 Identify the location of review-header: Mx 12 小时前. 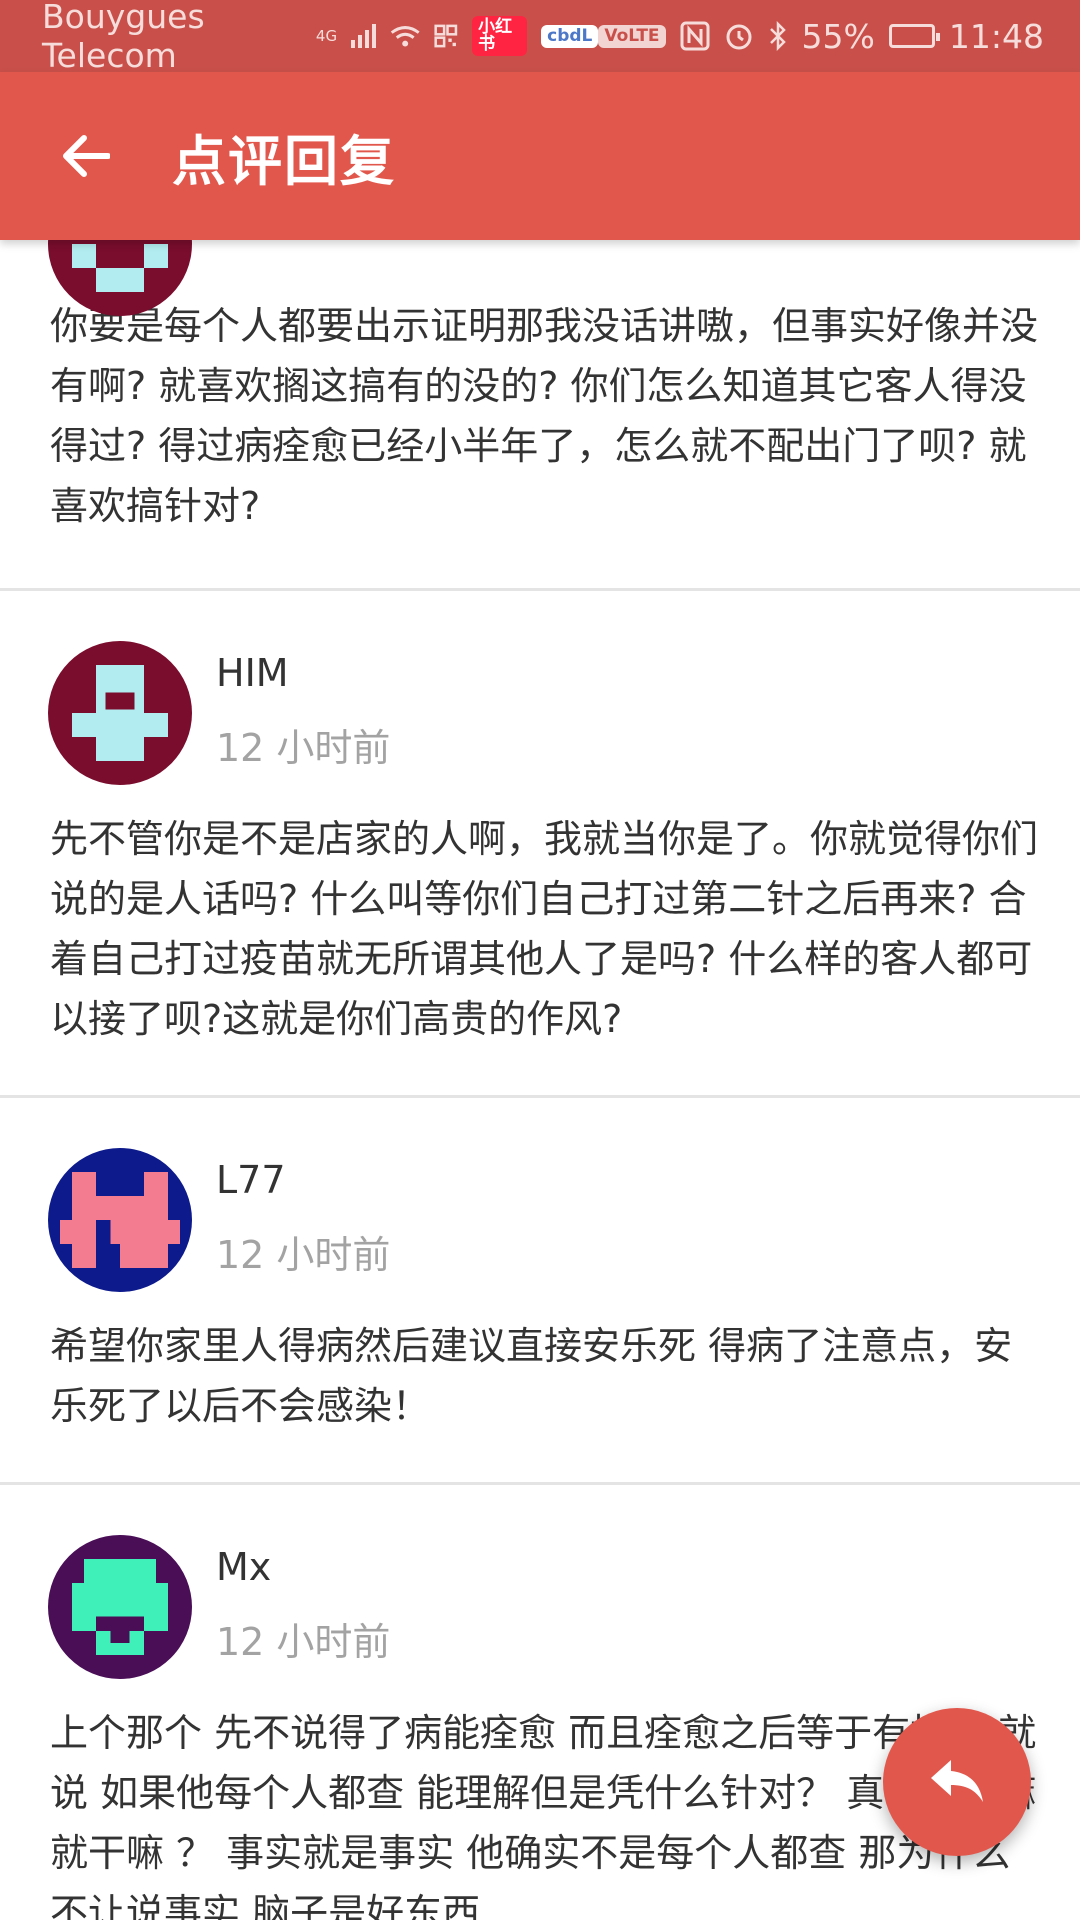
(540, 1619).